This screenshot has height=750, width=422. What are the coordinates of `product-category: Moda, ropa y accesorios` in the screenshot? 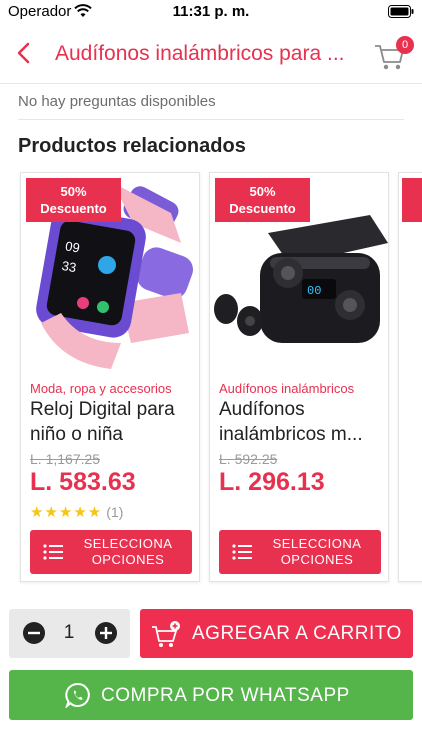 It's located at (101, 388).